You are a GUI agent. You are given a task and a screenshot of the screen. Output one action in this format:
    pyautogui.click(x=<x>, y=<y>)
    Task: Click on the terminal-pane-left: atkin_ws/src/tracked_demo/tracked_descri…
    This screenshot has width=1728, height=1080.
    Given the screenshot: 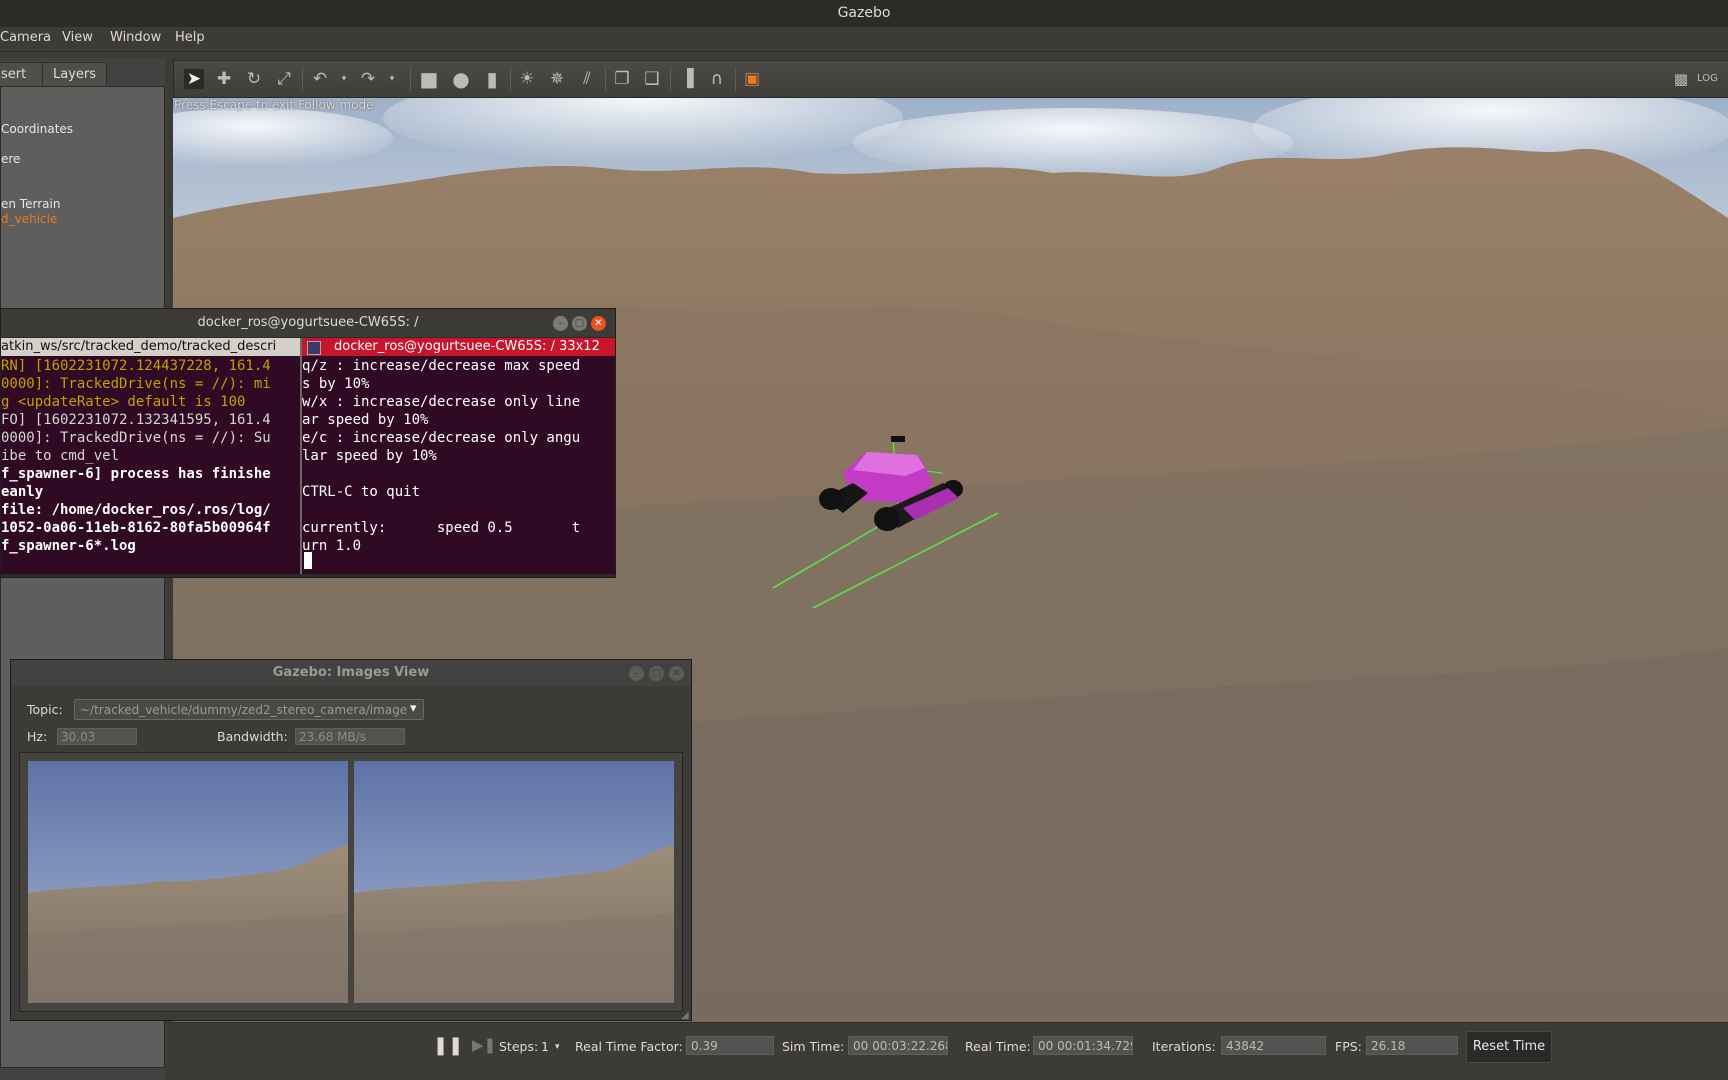 What is the action you would take?
    pyautogui.click(x=150, y=456)
    